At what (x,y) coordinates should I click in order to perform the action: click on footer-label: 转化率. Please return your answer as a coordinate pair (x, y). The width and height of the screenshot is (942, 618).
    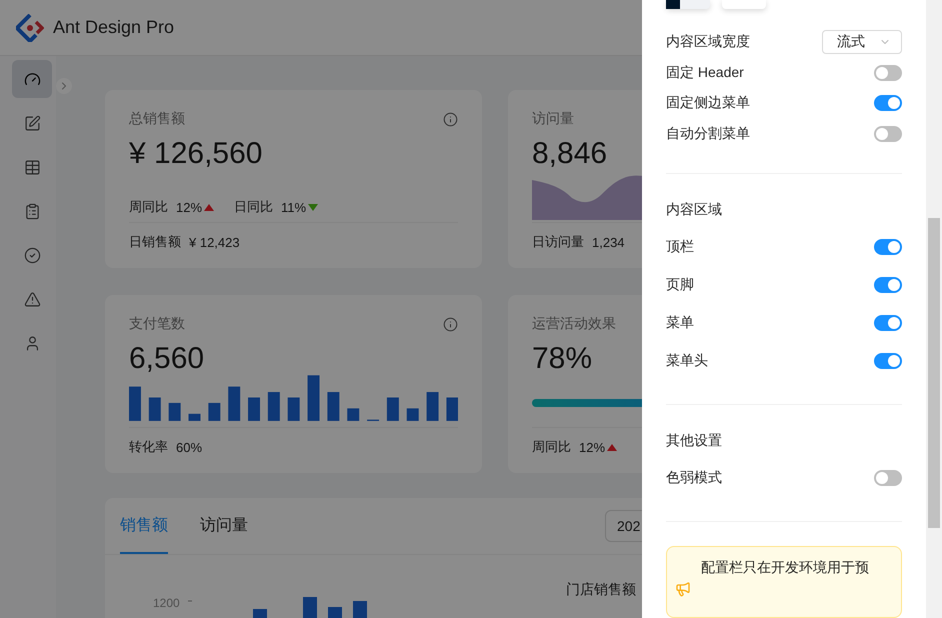
    Looking at the image, I should click on (148, 447).